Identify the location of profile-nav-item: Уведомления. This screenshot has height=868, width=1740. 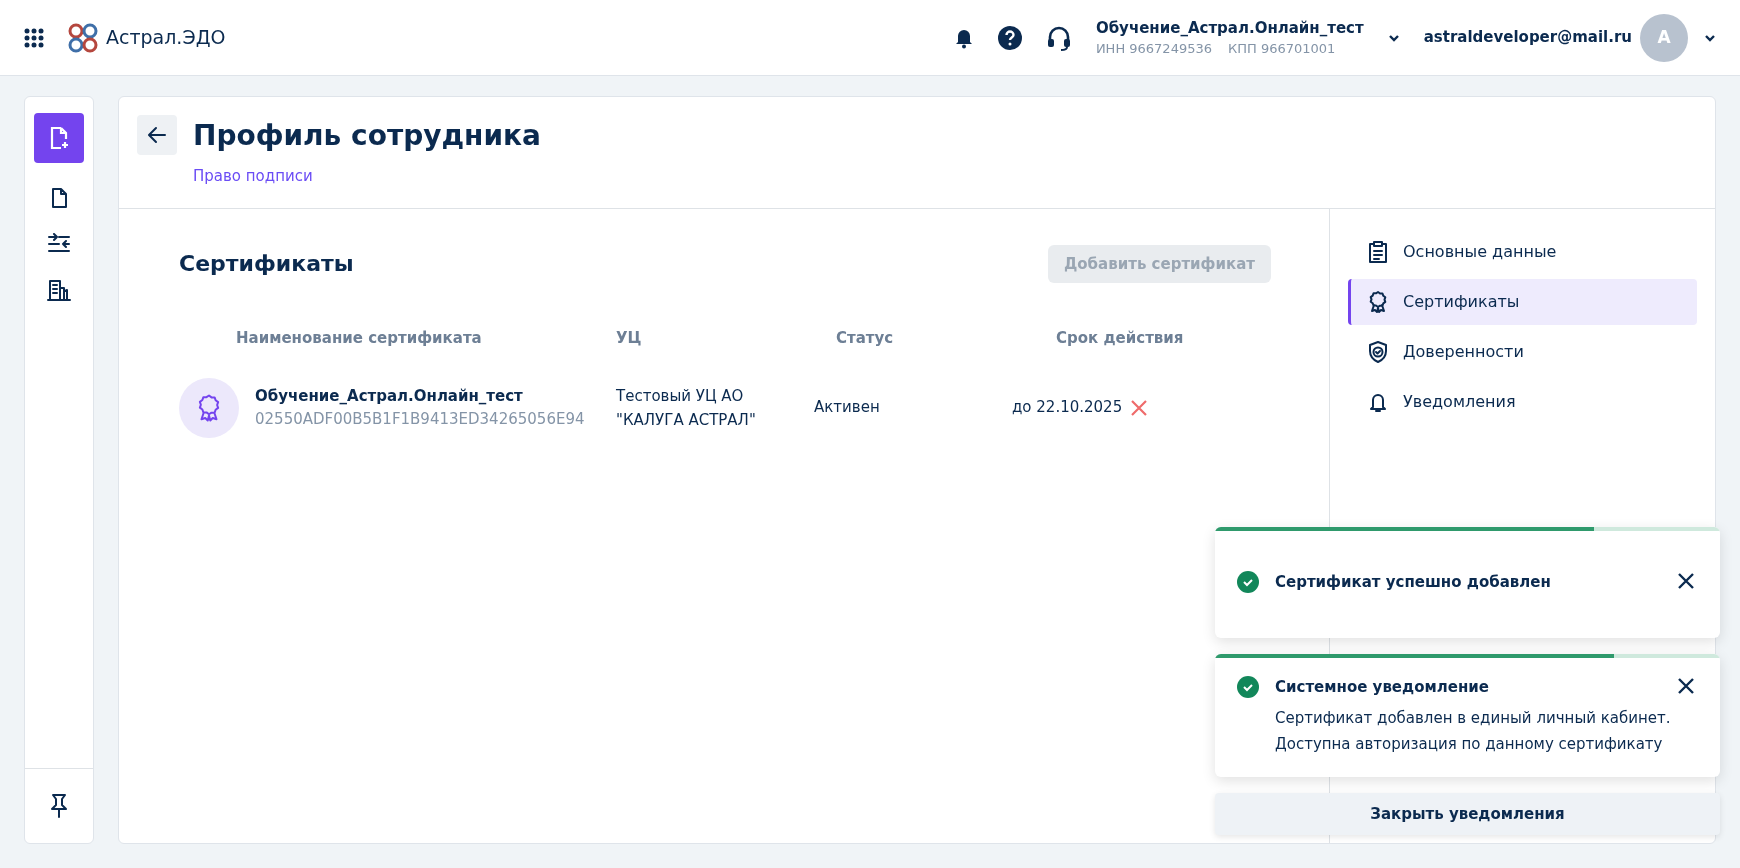
(1522, 401).